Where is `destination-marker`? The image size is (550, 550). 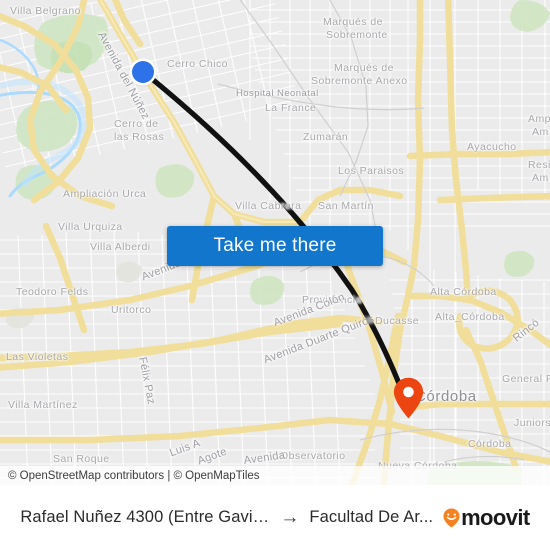
destination-marker is located at coordinates (408, 398).